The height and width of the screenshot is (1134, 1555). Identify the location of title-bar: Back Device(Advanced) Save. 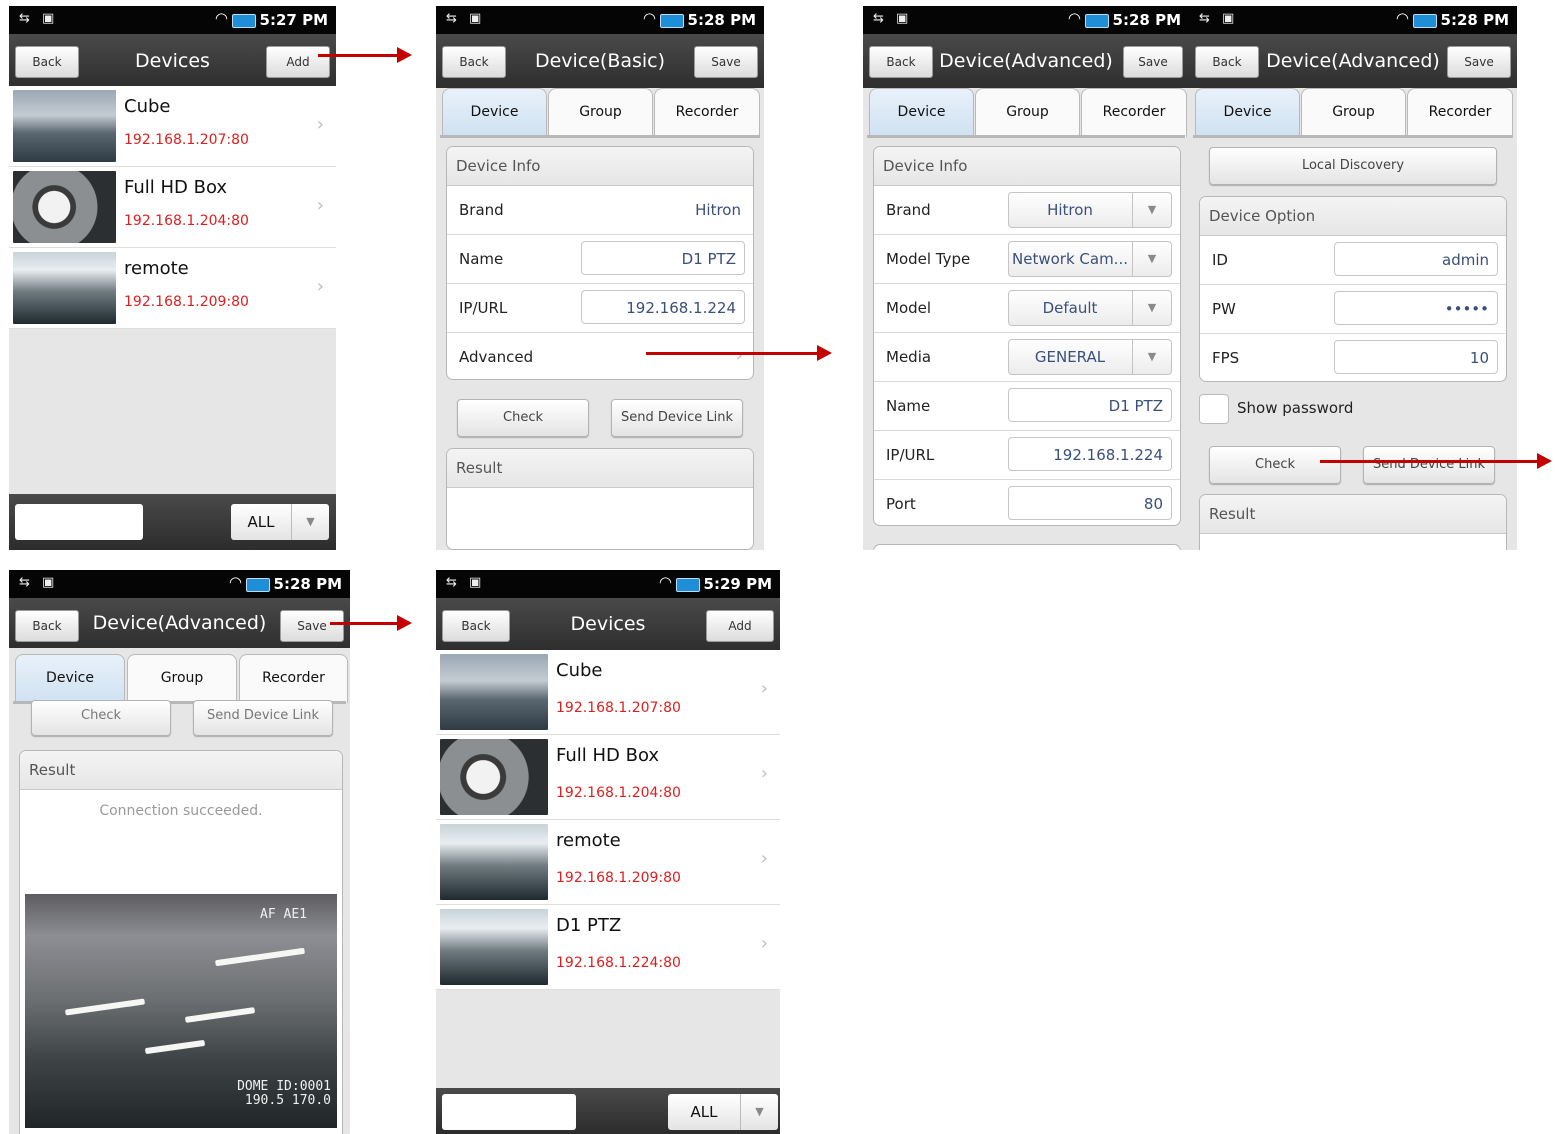
(1026, 61).